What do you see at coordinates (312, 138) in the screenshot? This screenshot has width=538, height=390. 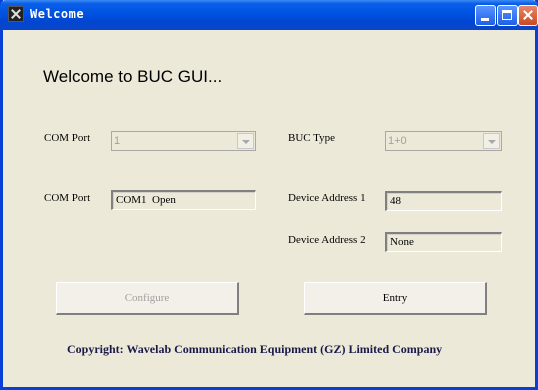 I see `buc-type-label: BUC Type` at bounding box center [312, 138].